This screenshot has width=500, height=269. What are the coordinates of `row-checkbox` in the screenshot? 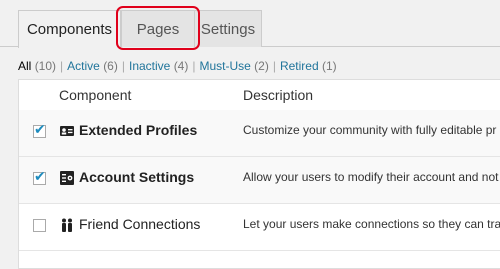 It's located at (39, 225).